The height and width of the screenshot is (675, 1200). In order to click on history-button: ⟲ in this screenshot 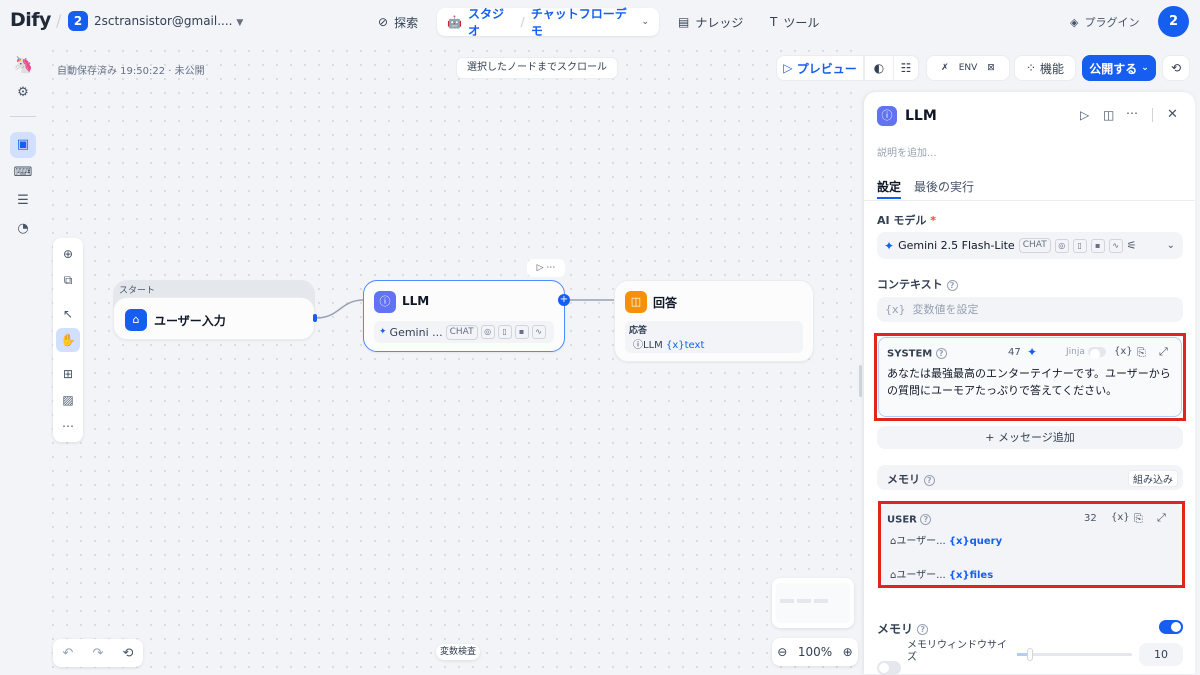, I will do `click(1176, 68)`.